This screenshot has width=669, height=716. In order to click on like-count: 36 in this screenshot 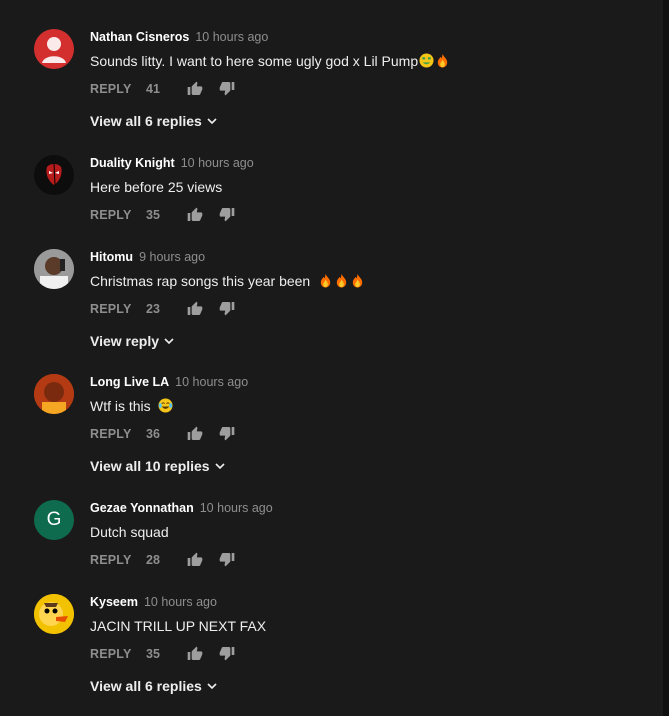, I will do `click(153, 434)`.